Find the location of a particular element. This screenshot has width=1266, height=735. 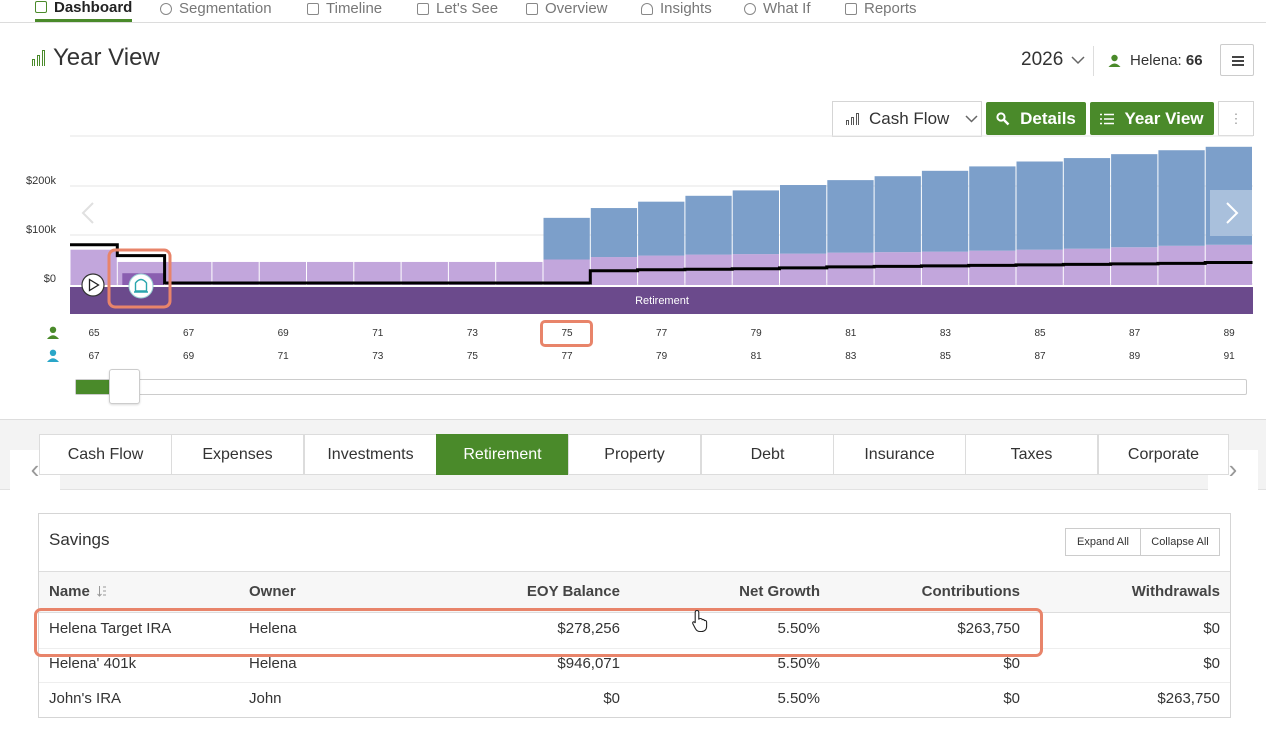

tab-expenses: Expenses is located at coordinates (237, 454).